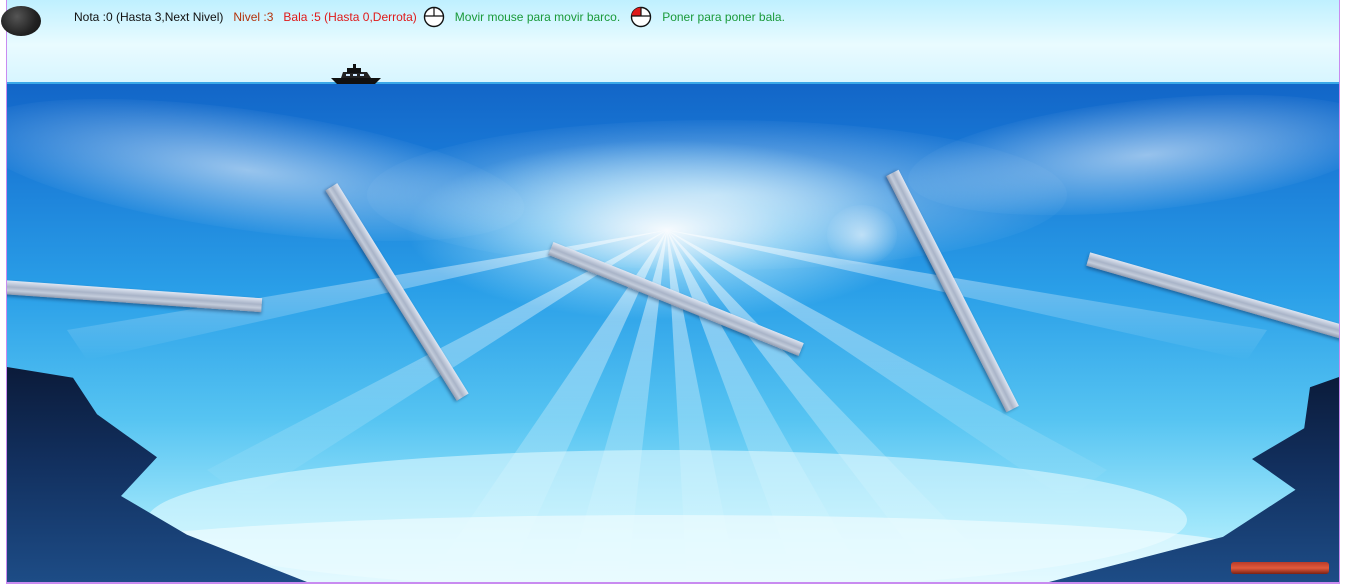  I want to click on cannon-icon, so click(1280, 568).